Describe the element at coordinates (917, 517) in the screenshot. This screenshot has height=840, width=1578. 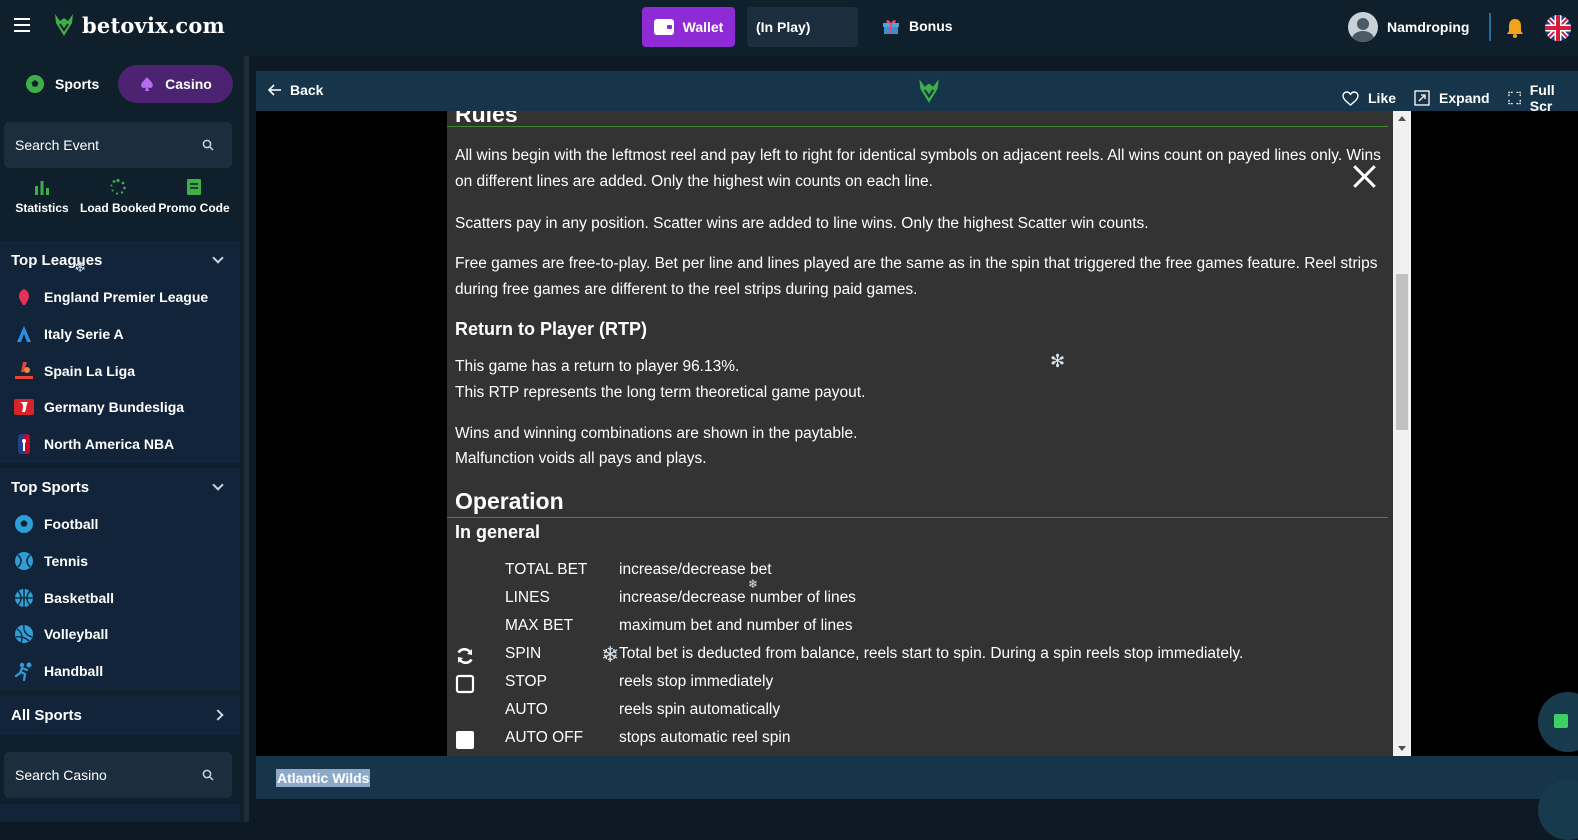
I see `operation-divider` at that location.